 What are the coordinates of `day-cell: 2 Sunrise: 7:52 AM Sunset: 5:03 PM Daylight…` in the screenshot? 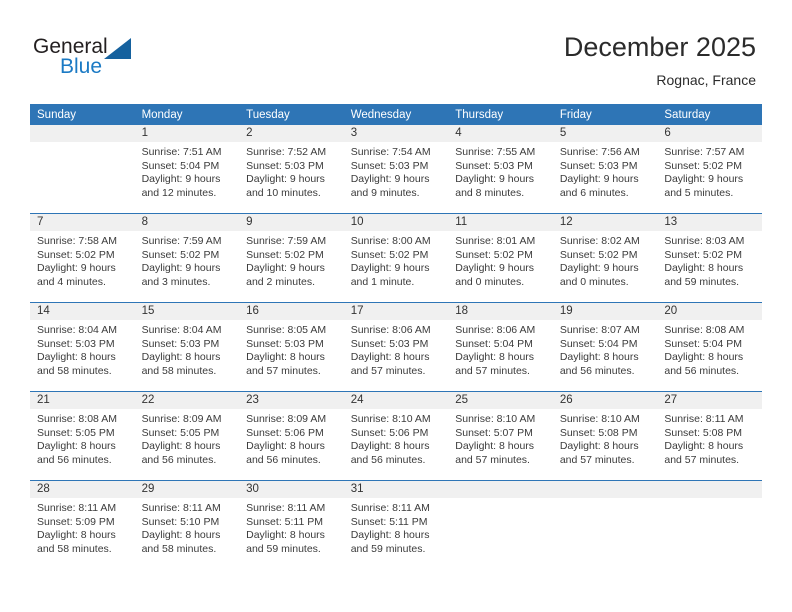 It's located at (291, 169).